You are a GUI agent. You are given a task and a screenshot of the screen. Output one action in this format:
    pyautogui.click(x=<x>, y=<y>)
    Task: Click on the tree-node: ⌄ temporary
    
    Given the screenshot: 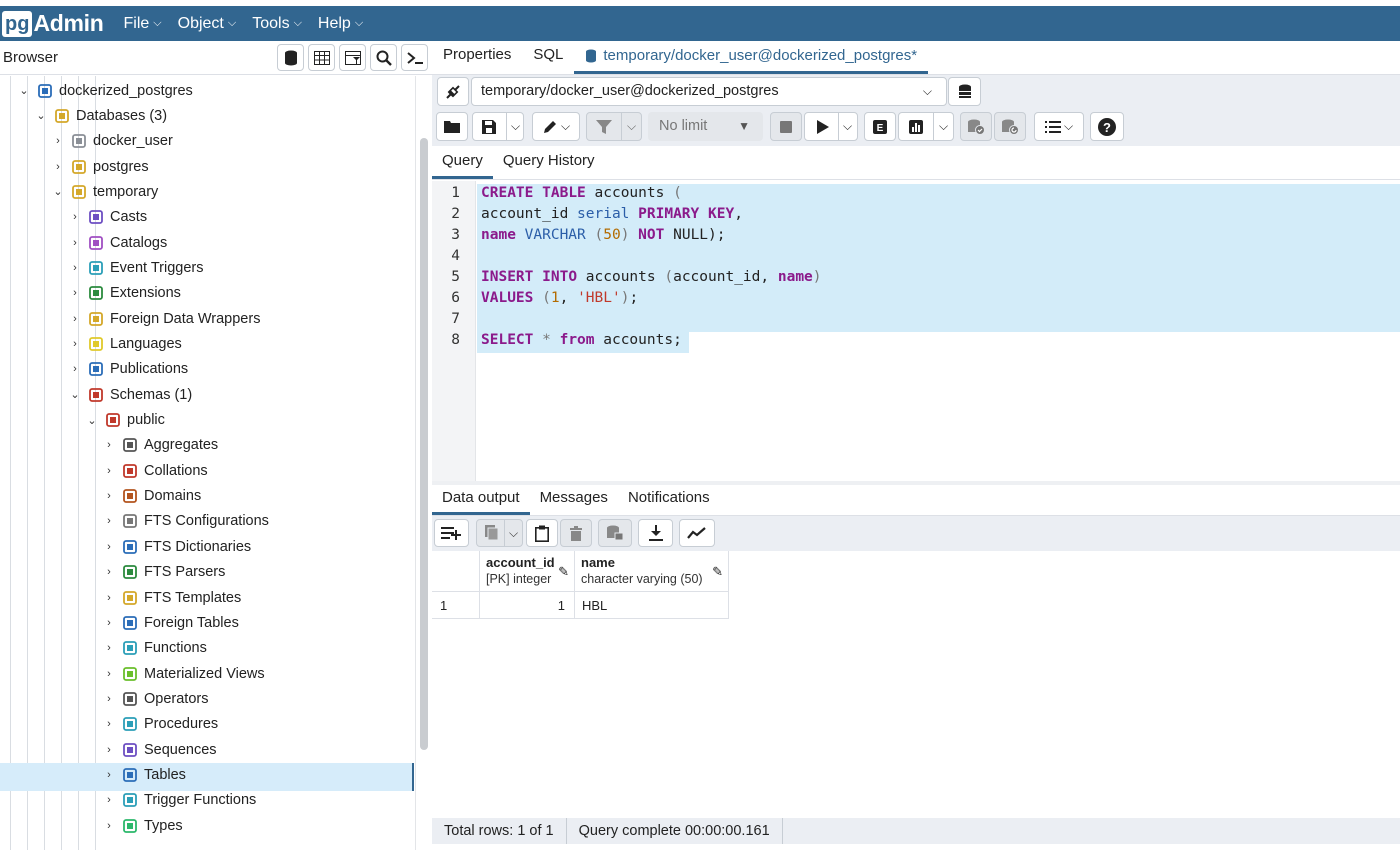 What is the action you would take?
    pyautogui.click(x=105, y=191)
    